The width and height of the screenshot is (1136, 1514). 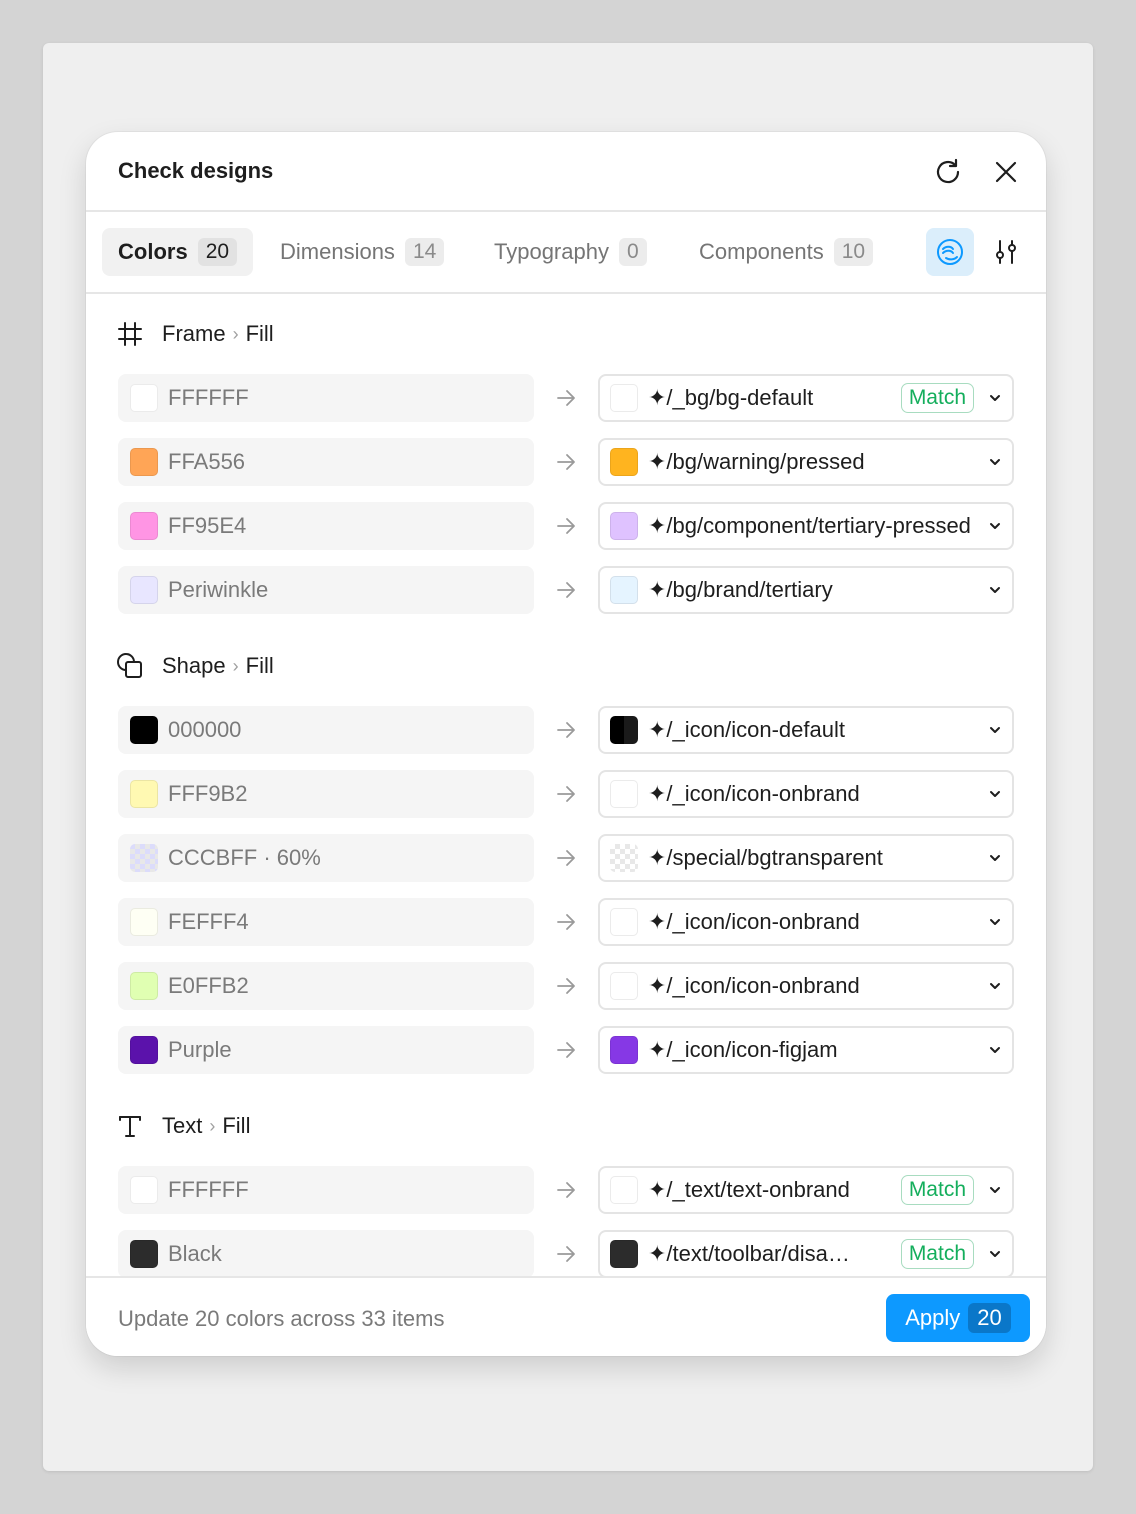 I want to click on source-color: Periwinkle, so click(x=326, y=590).